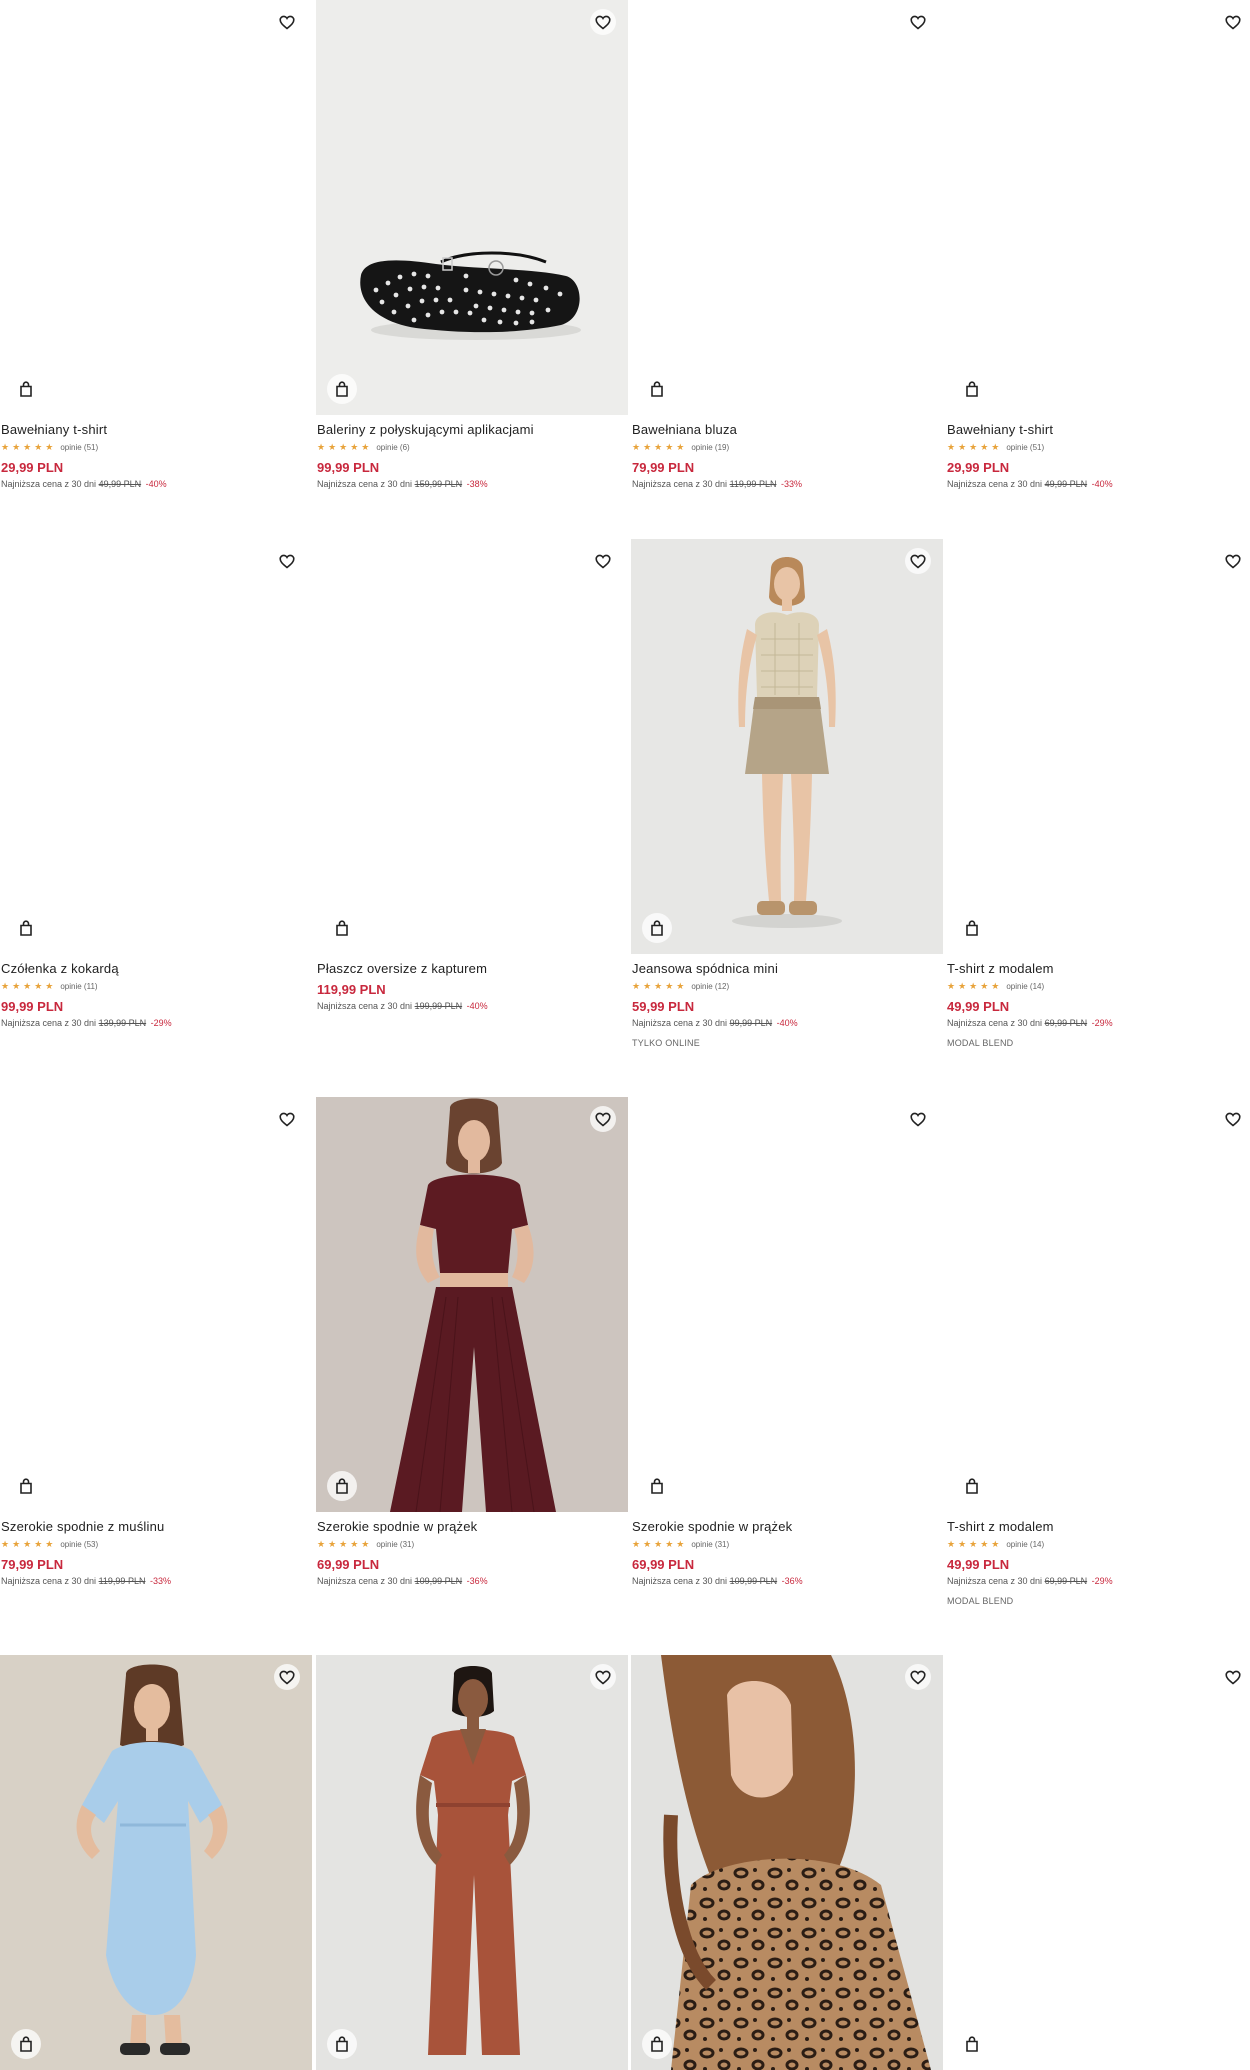  I want to click on rating: ★★★★★ opinie (31), so click(472, 1544).